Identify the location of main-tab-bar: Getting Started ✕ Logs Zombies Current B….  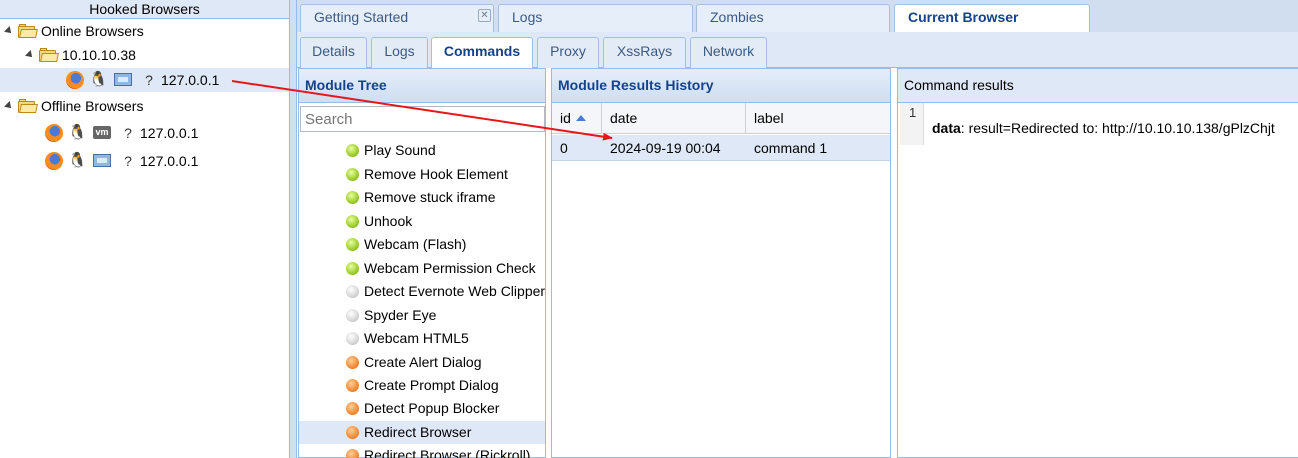
(797, 16).